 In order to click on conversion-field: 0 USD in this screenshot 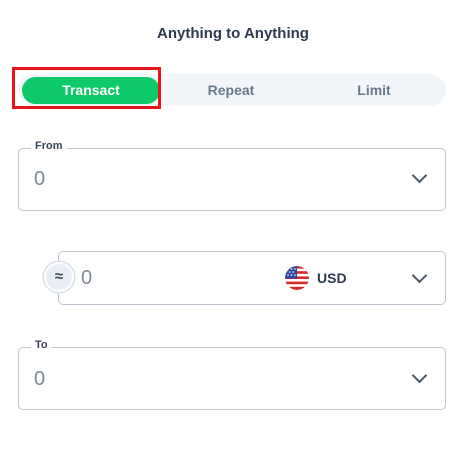, I will do `click(252, 278)`.